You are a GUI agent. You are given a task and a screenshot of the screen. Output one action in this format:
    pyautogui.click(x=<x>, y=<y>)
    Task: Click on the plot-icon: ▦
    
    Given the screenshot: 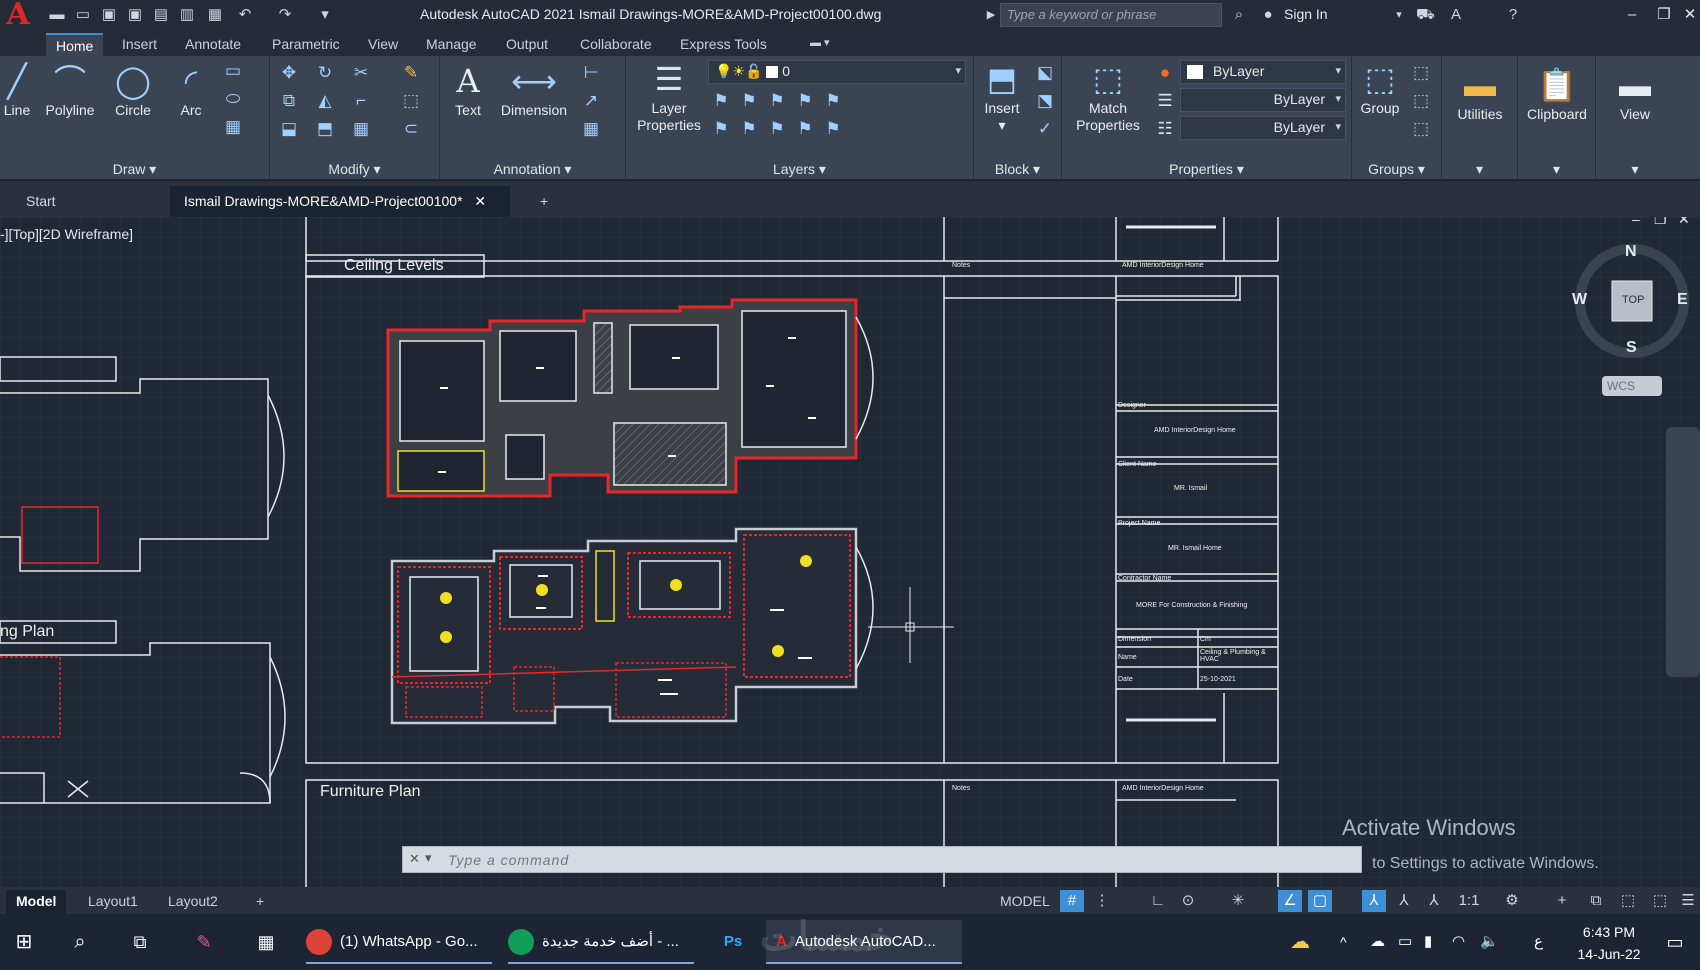 What is the action you would take?
    pyautogui.click(x=215, y=15)
    